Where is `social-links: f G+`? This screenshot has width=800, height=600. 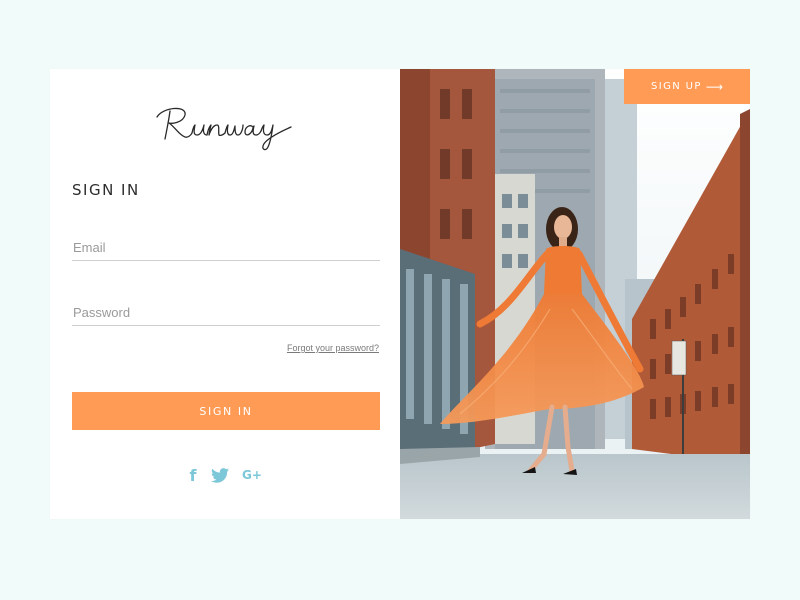
social-links: f G+ is located at coordinates (225, 475).